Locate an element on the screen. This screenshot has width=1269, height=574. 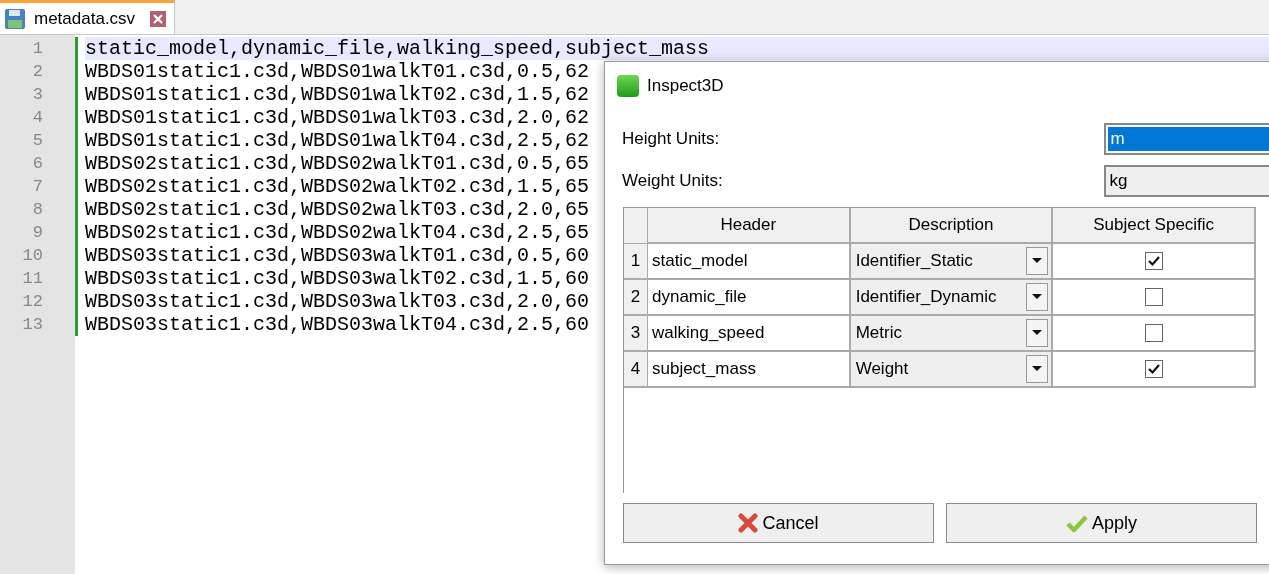
code-line: WBDS01static1.c3d,WBDS01walkT04.c3d,2.5,62 is located at coordinates (337, 140).